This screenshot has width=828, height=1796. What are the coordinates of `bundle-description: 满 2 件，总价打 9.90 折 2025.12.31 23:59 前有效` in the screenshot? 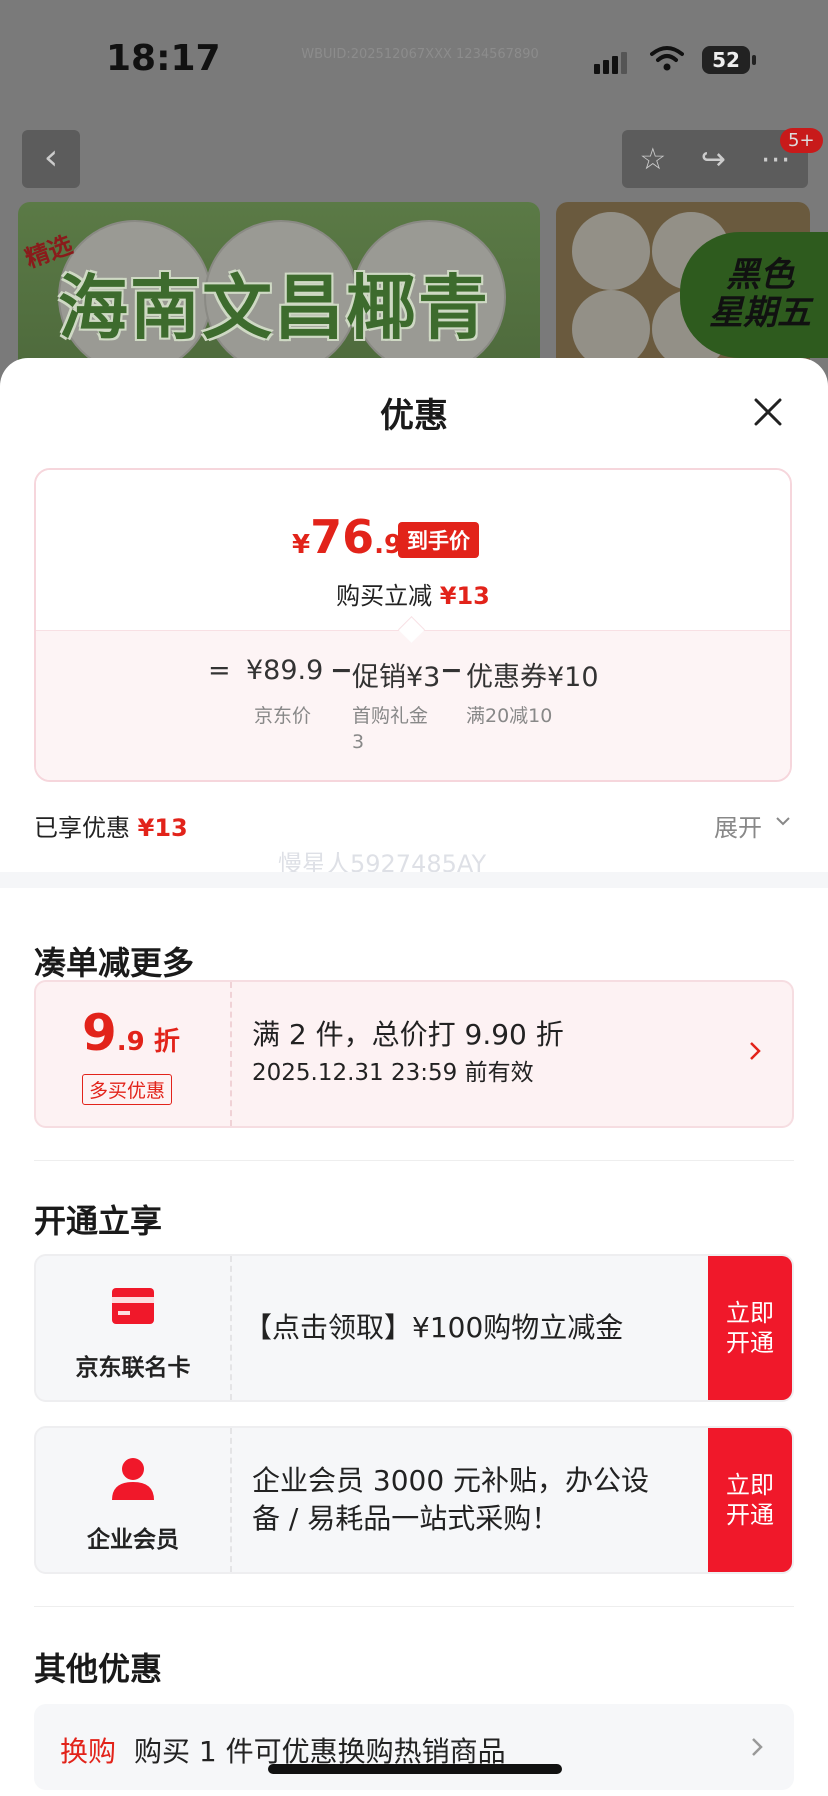 It's located at (408, 1054).